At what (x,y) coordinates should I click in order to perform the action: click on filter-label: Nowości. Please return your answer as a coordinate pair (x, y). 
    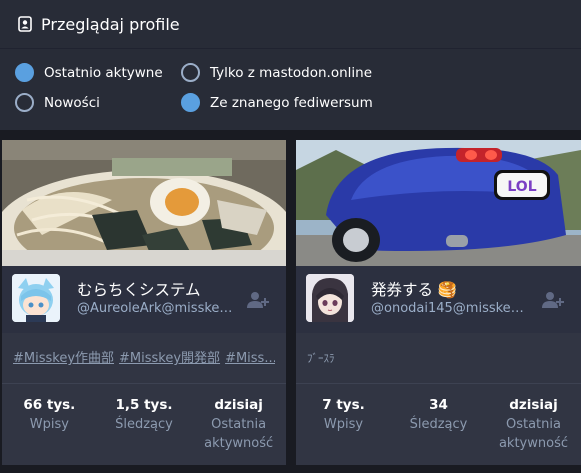
    Looking at the image, I should click on (72, 102).